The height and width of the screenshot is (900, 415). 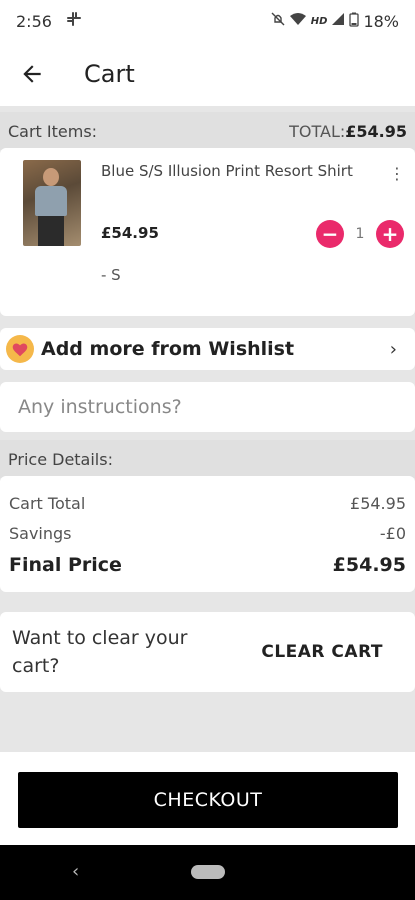 I want to click on cart-total-label: Cart Total, so click(x=47, y=503).